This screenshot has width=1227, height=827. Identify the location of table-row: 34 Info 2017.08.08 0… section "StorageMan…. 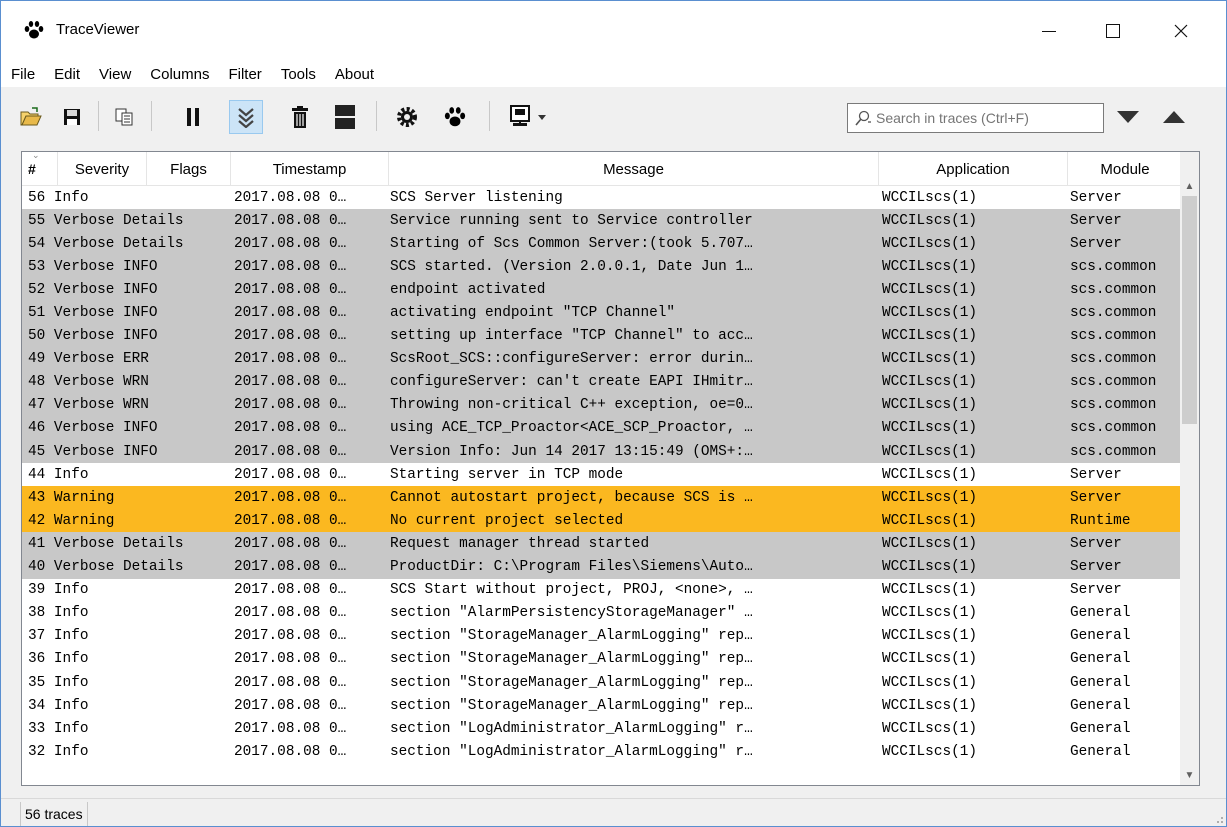
(602, 705).